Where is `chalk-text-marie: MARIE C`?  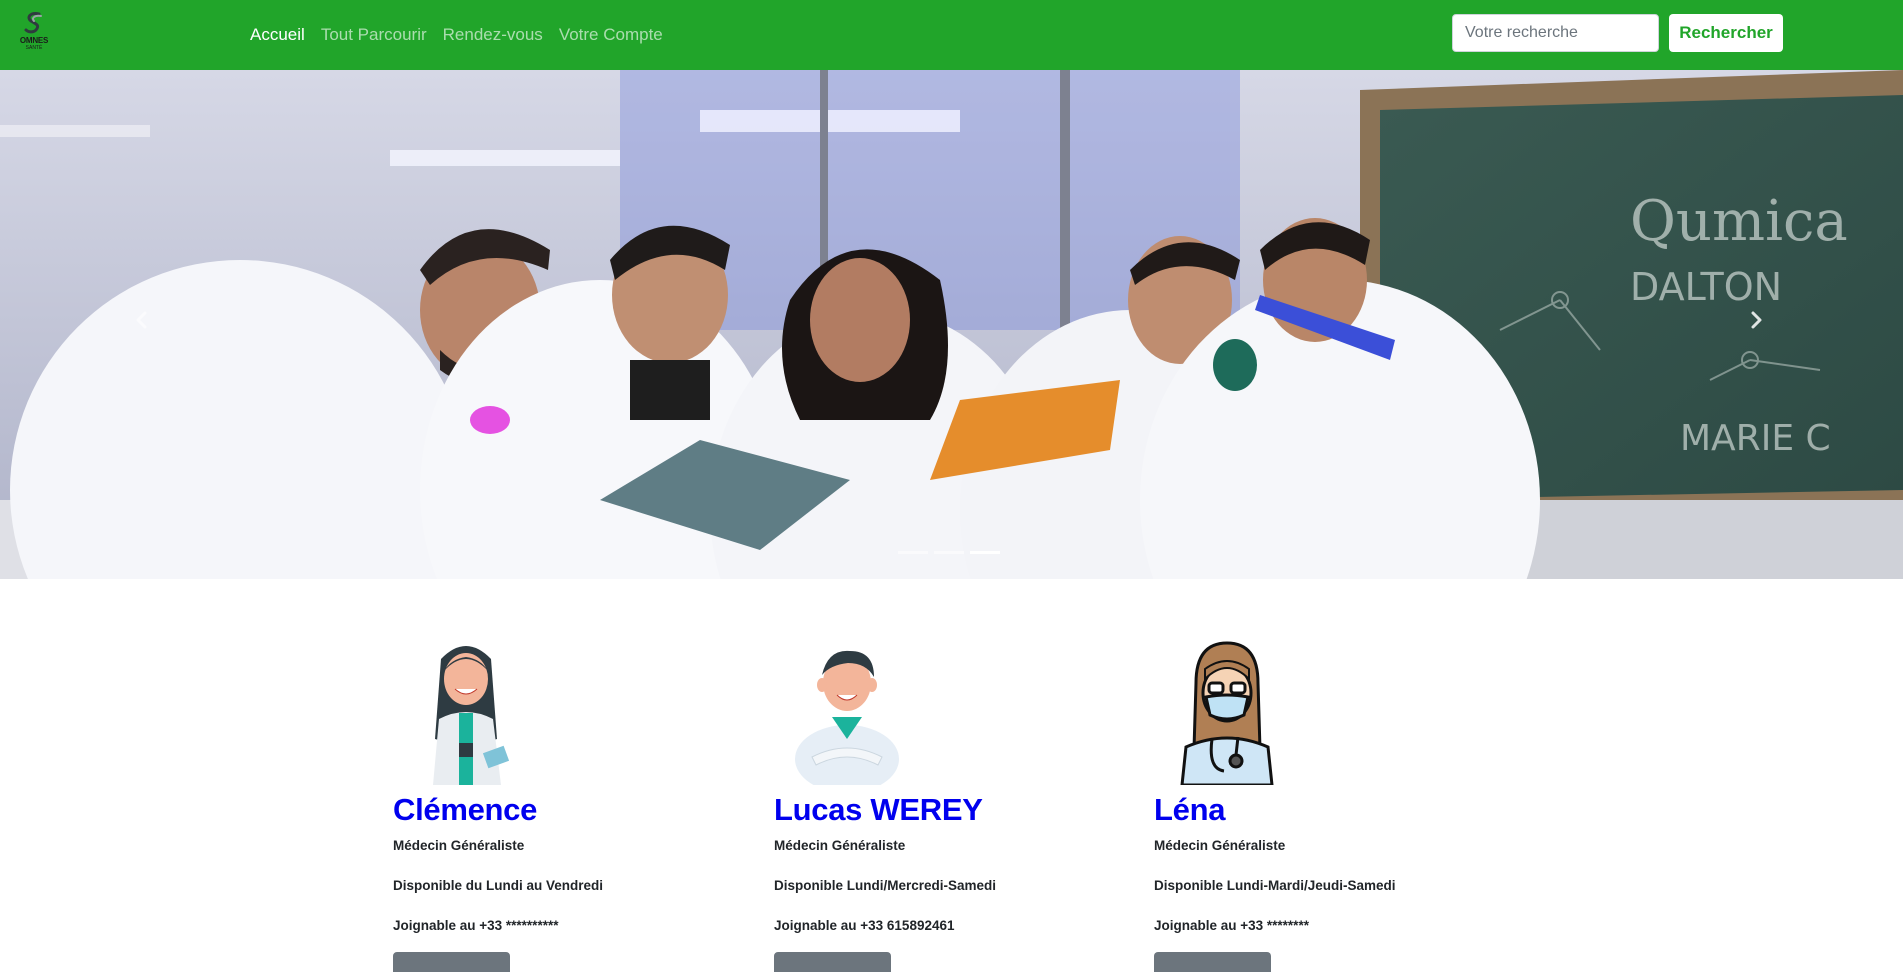
chalk-text-marie: MARIE C is located at coordinates (1755, 438).